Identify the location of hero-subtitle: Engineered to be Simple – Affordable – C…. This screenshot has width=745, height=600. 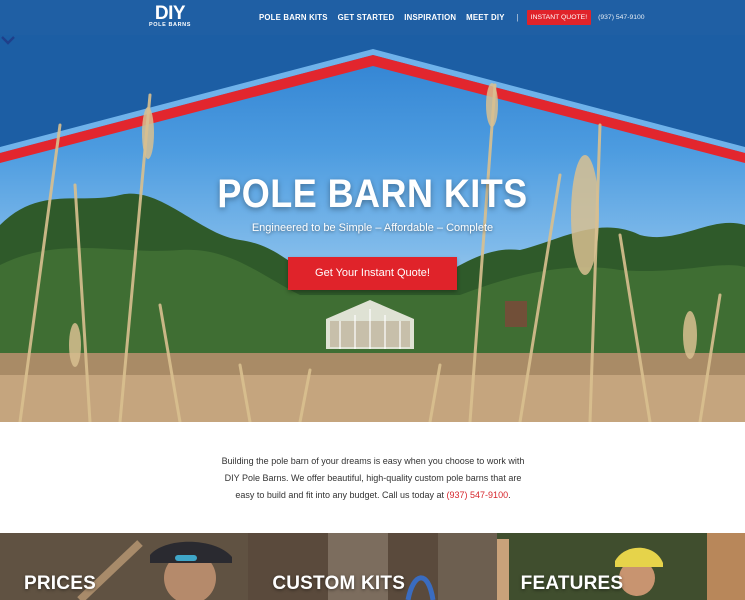
(372, 228).